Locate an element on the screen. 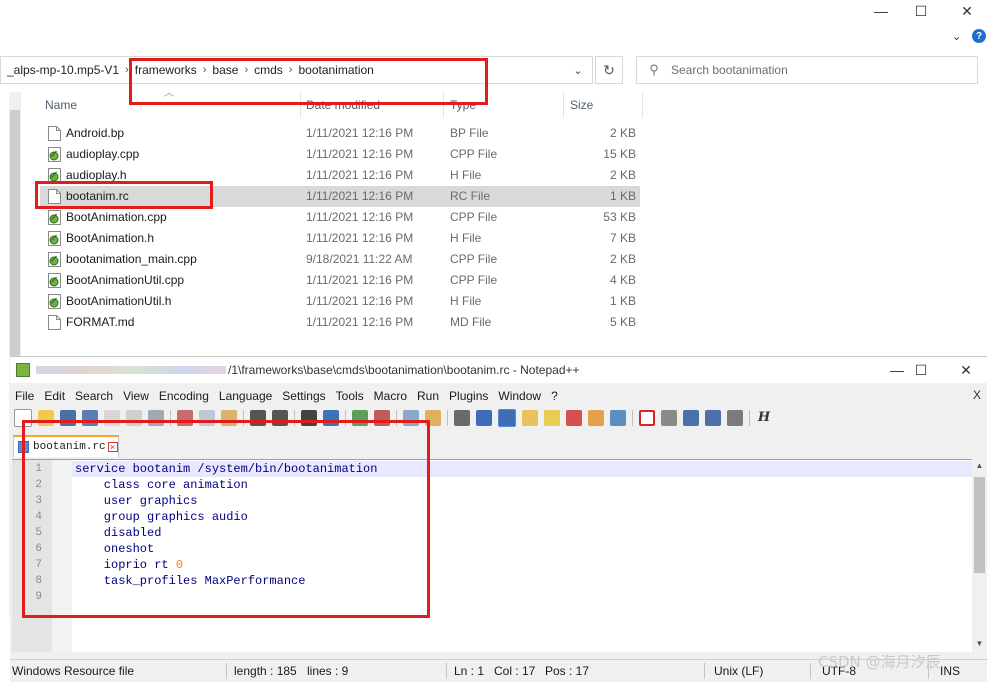 This screenshot has height=682, width=987. scroll-down-arrow-icon: ▼ is located at coordinates (979, 643).